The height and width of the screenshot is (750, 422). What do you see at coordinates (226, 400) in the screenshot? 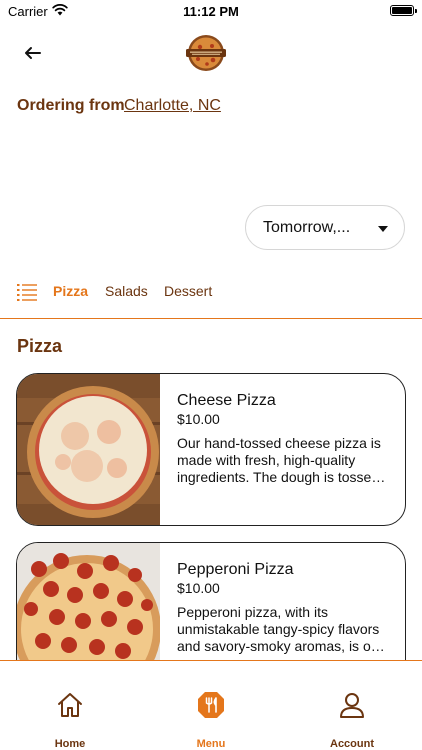
I see `menu-item-name: Cheese Pizza` at bounding box center [226, 400].